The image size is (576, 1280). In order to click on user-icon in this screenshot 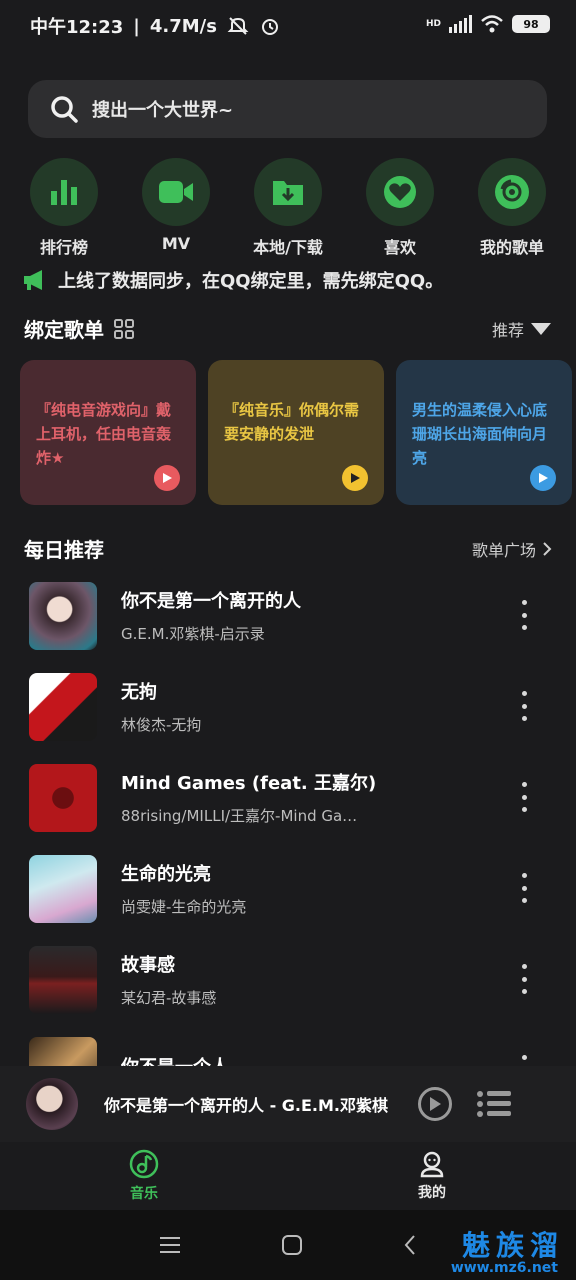, I will do `click(432, 1164)`.